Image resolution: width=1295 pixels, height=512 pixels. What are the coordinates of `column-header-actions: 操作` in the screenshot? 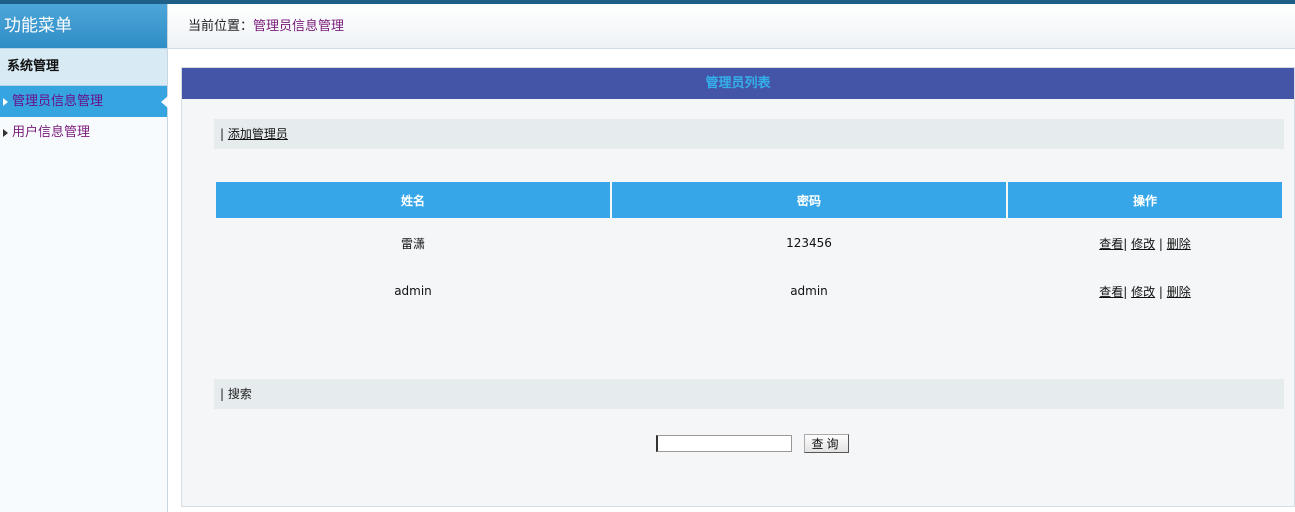 It's located at (1145, 200).